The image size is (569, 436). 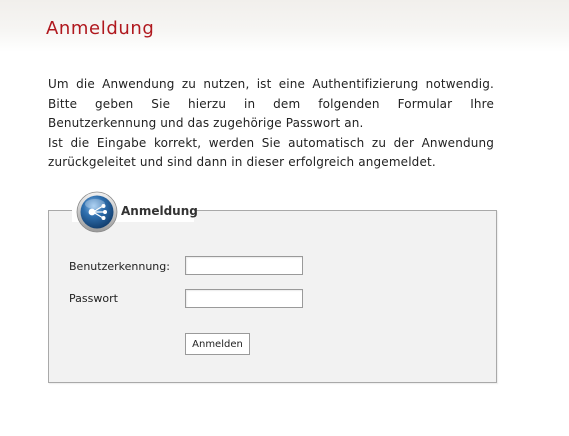 What do you see at coordinates (244, 265) in the screenshot?
I see `username-input` at bounding box center [244, 265].